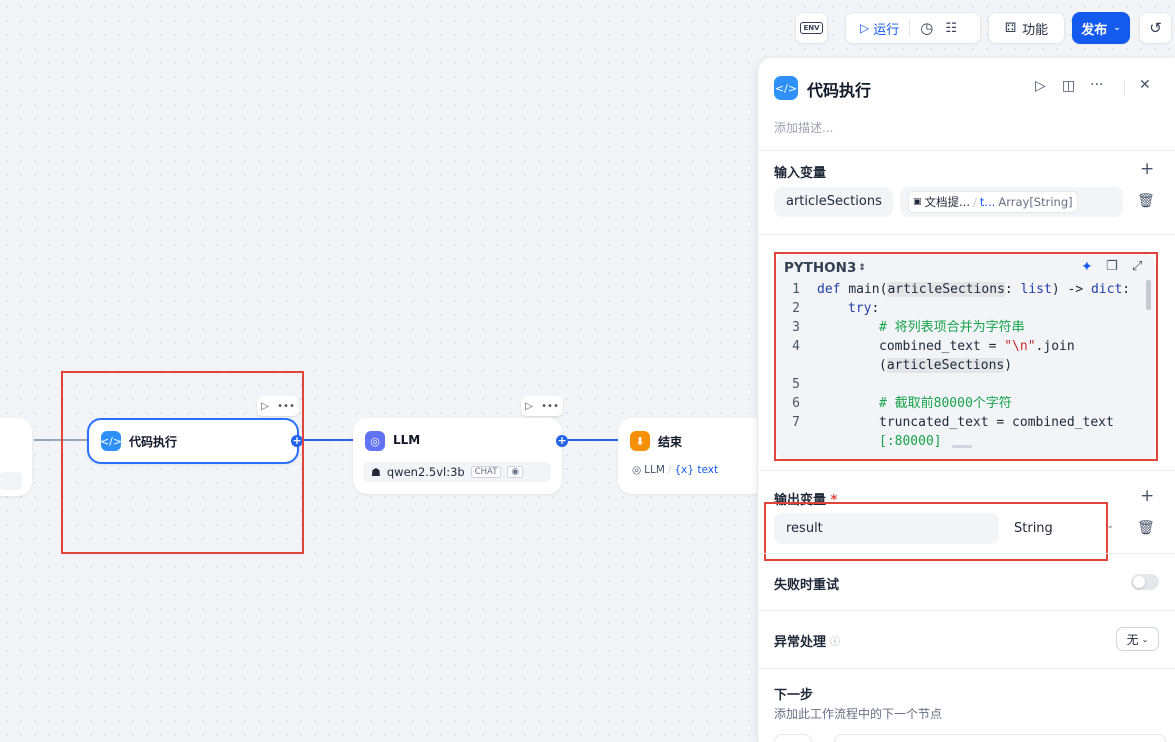 This screenshot has width=1175, height=742. What do you see at coordinates (805, 498) in the screenshot?
I see `output-variables-title: 输出变量 *` at bounding box center [805, 498].